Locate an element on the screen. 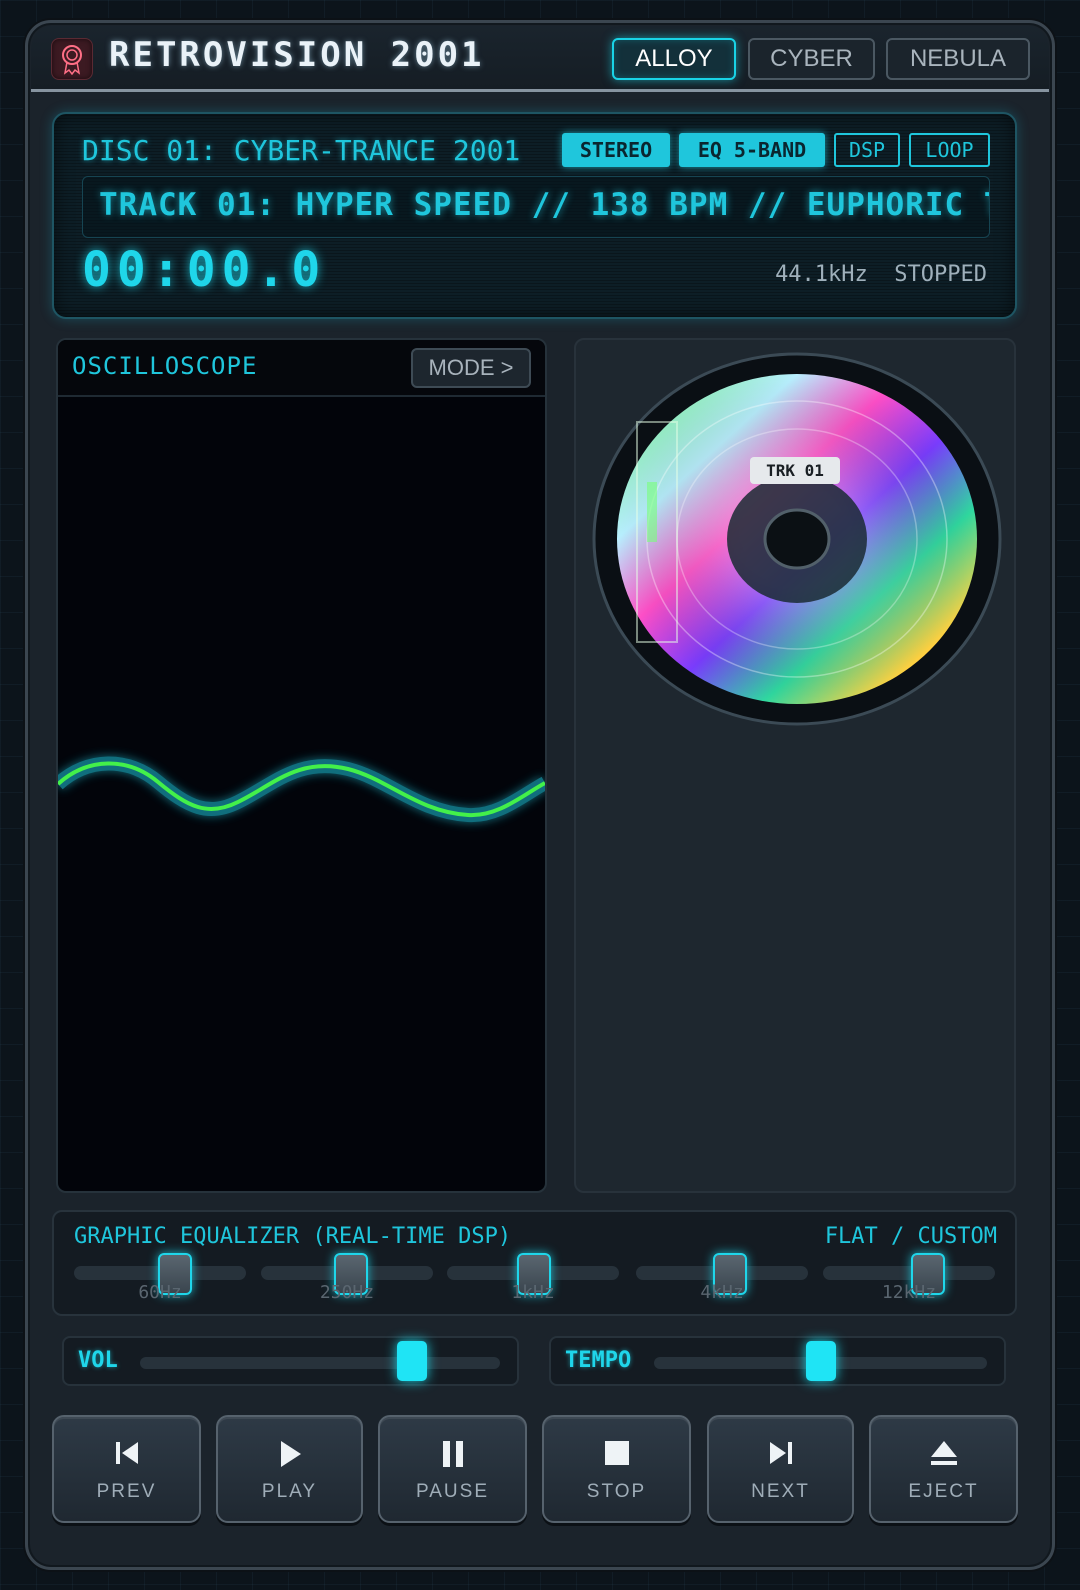 Image resolution: width=1080 pixels, height=1590 pixels. tempo-thumb is located at coordinates (821, 1361).